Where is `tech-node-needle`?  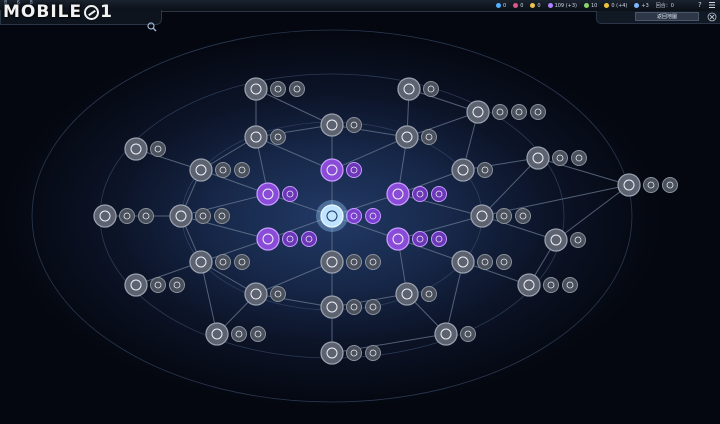 tech-node-needle is located at coordinates (154, 285).